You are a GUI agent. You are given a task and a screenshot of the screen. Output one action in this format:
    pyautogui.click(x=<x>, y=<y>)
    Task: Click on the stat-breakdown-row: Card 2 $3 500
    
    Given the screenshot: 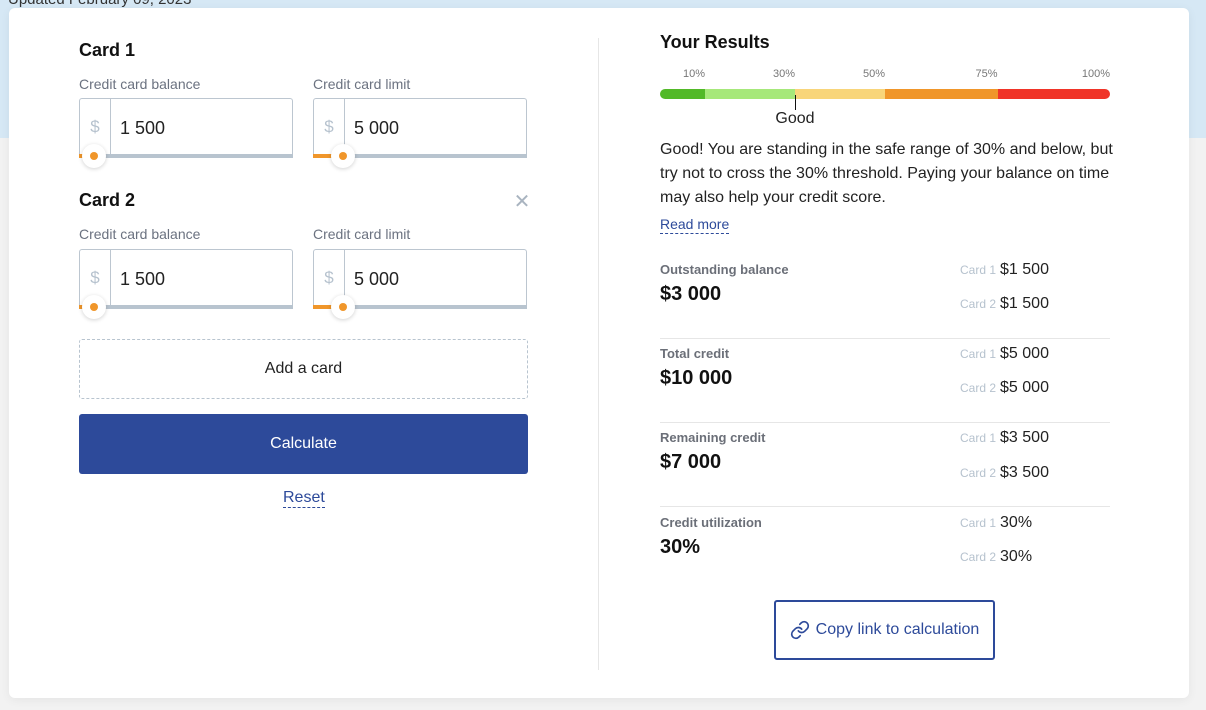 What is the action you would take?
    pyautogui.click(x=1004, y=473)
    